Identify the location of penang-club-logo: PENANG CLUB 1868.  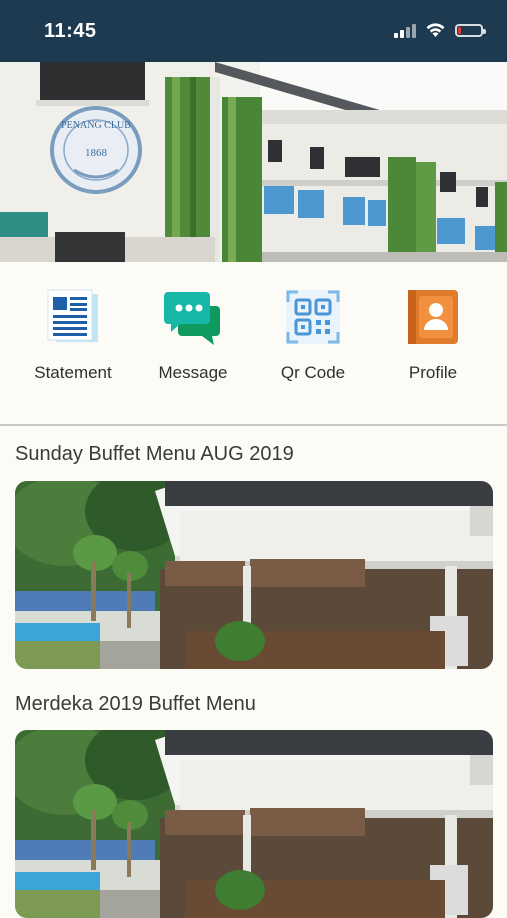
(96, 150).